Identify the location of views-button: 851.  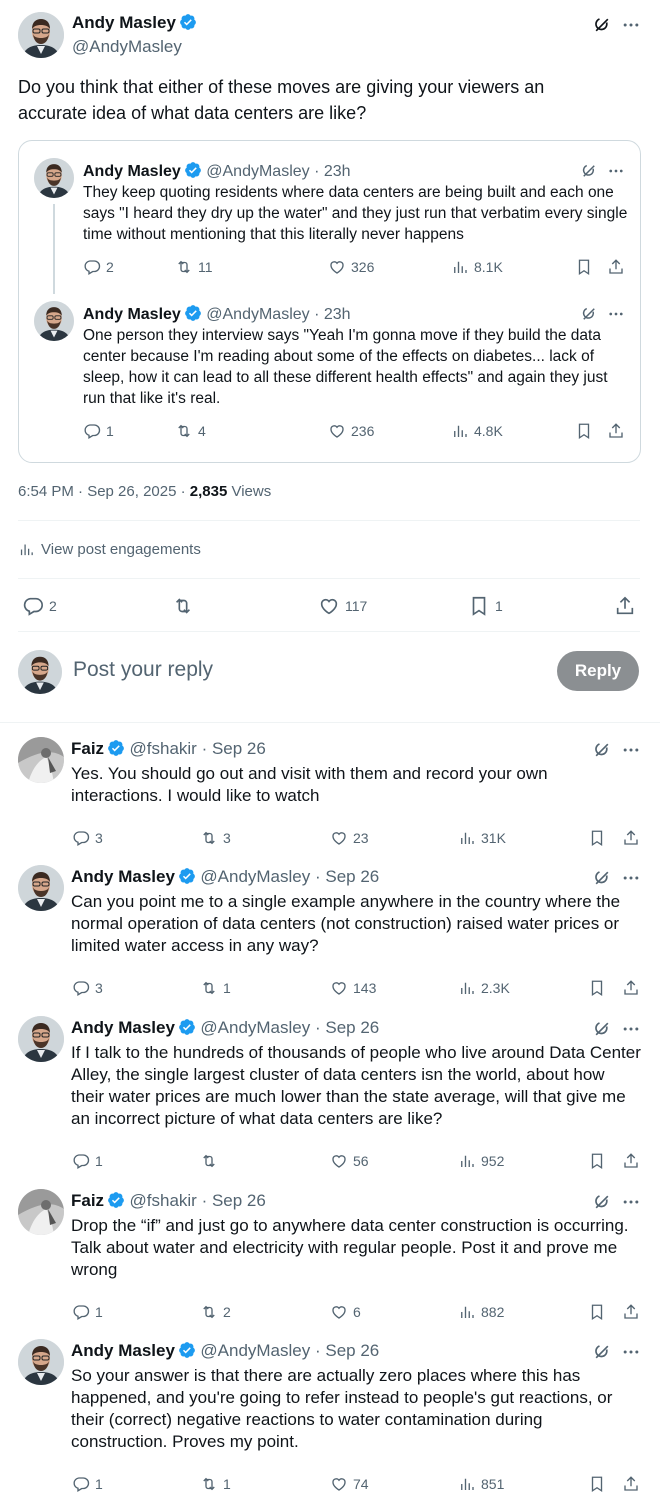
(481, 1484).